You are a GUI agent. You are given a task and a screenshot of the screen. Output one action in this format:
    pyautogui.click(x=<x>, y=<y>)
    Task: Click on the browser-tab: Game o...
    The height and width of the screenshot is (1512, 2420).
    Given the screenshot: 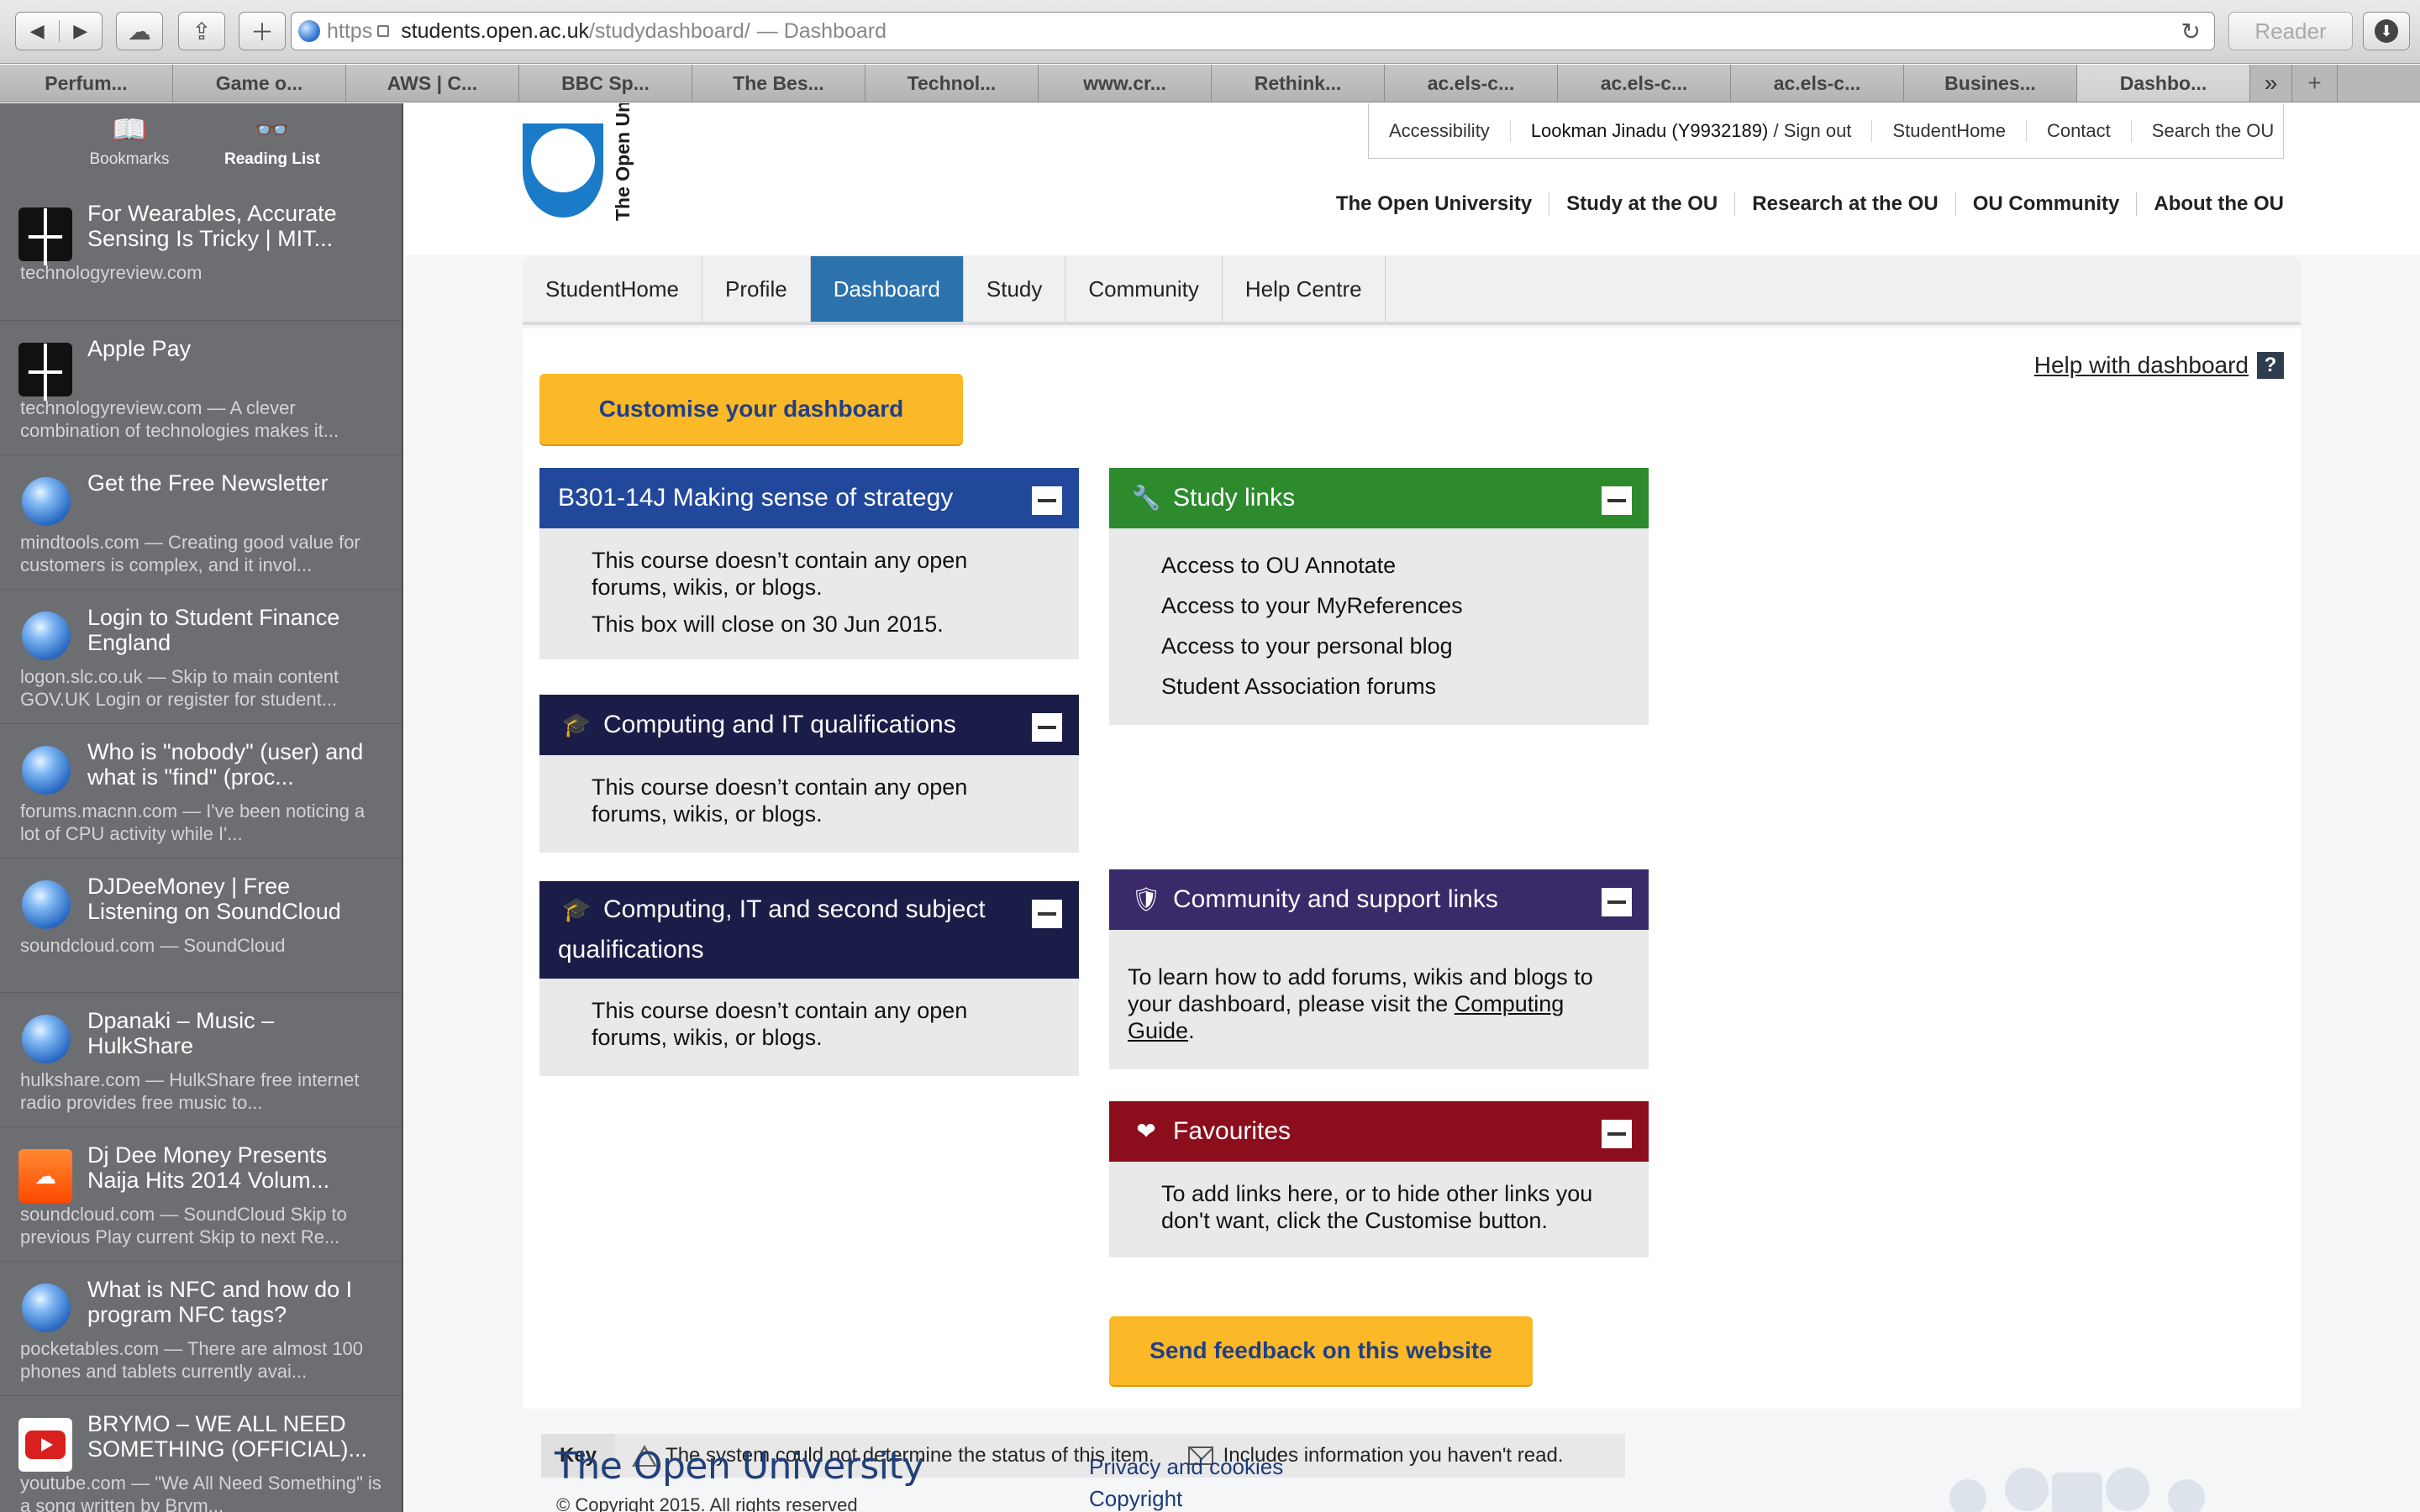 What is the action you would take?
    pyautogui.click(x=259, y=83)
    